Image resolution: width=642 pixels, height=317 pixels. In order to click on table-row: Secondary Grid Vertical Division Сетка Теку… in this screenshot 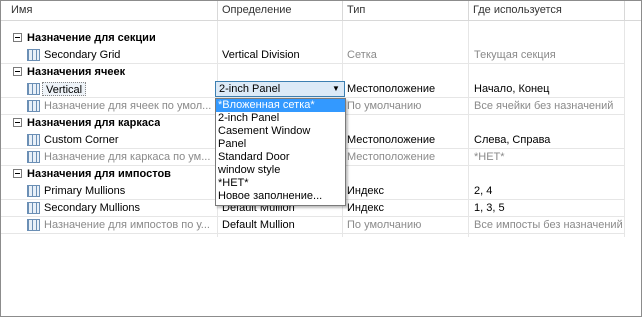, I will do `click(313, 55)`.